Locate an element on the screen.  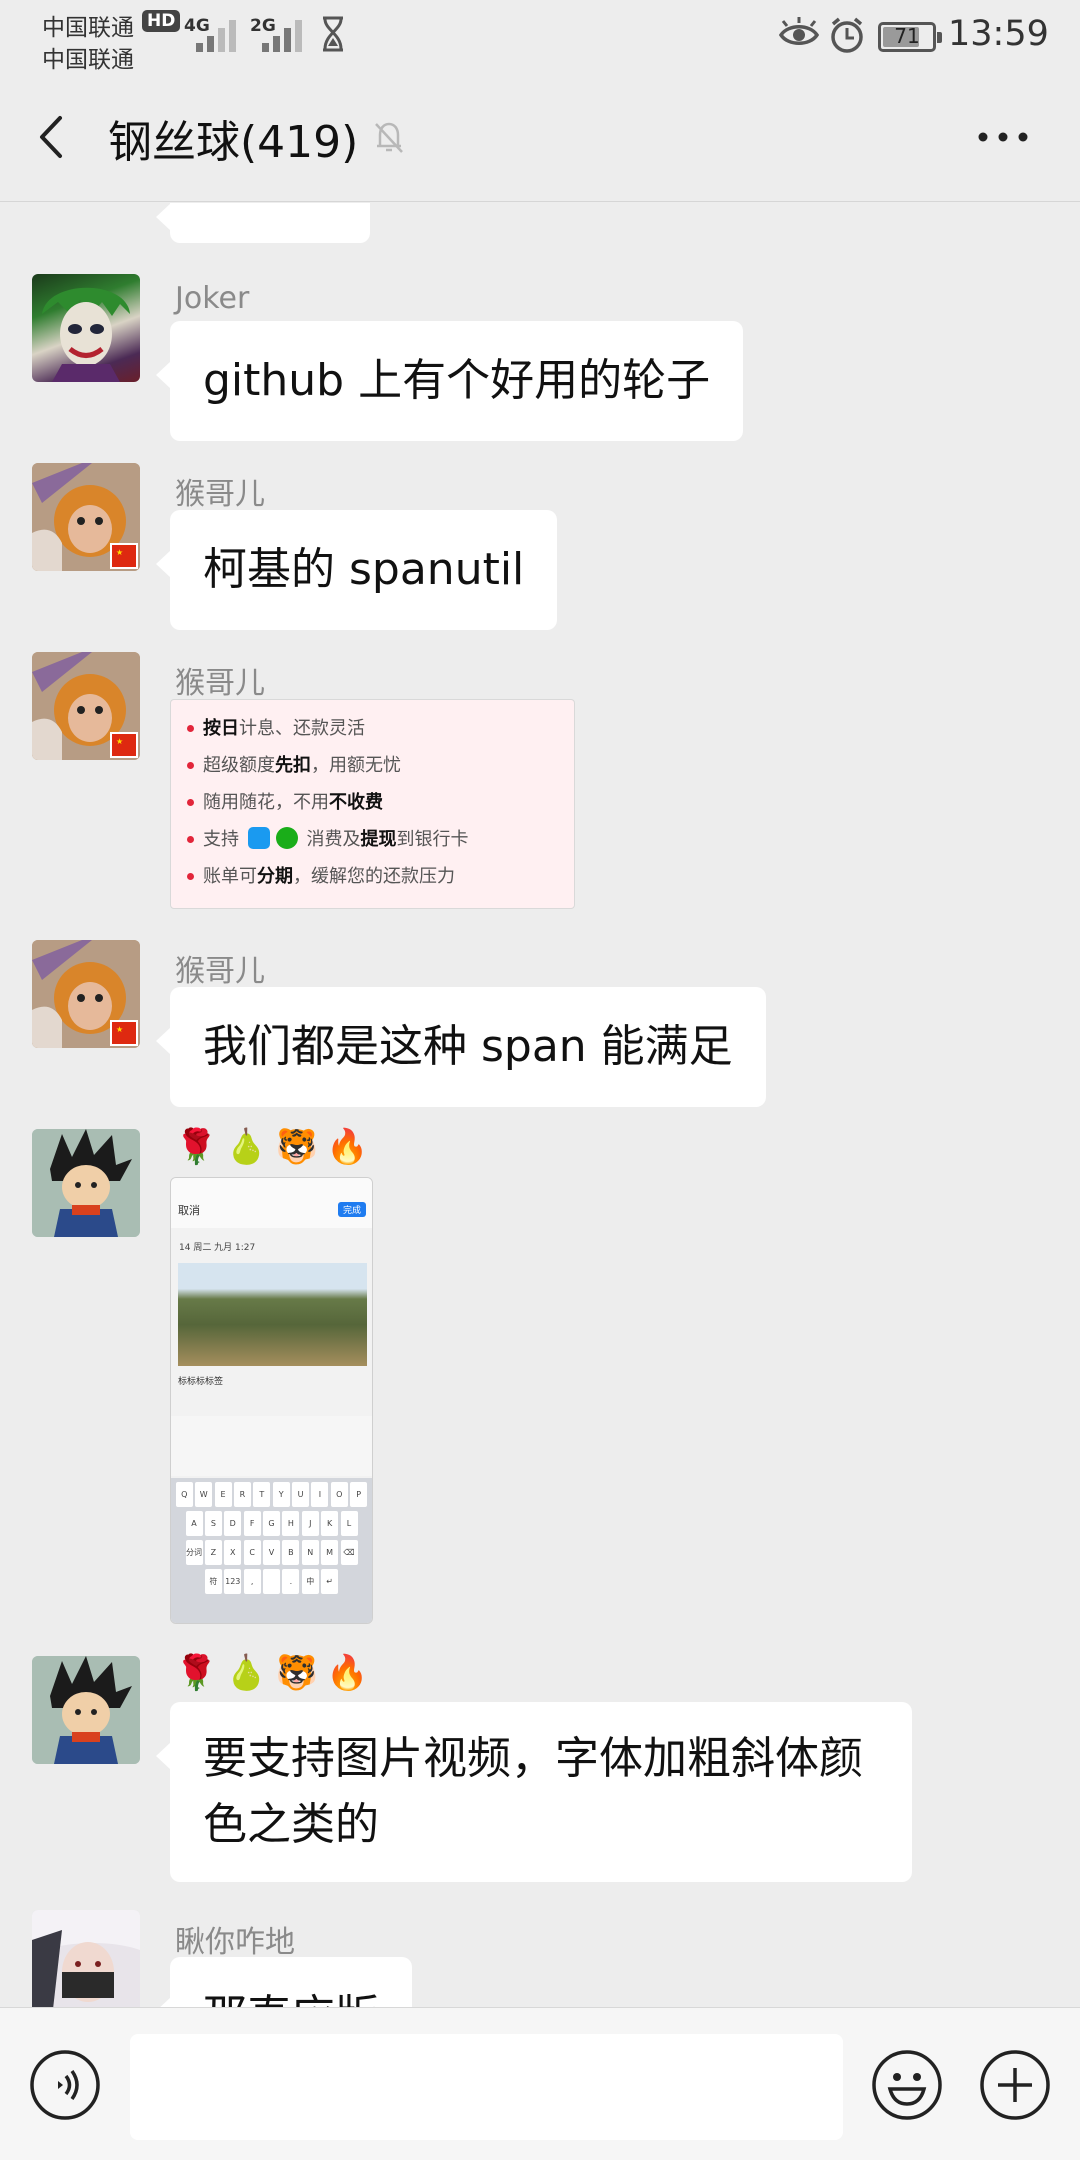
plus-icon is located at coordinates (1015, 2085).